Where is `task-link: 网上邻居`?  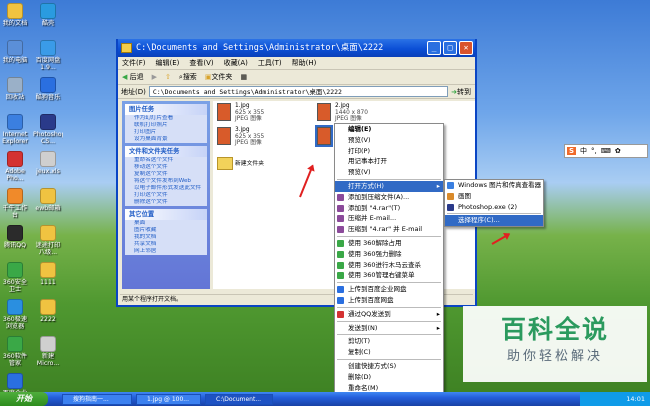
task-link: 网上邻居 is located at coordinates (166, 251).